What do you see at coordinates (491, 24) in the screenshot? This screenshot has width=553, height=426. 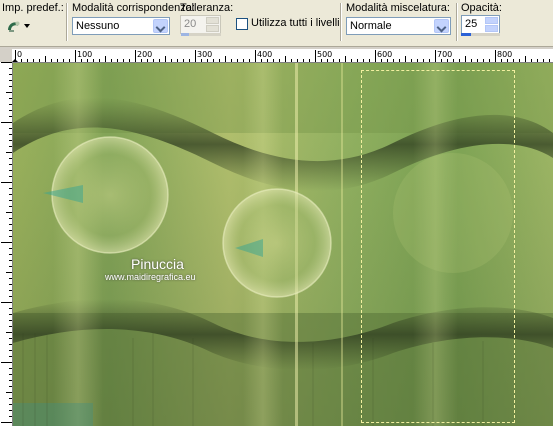 I see `opacity-spin-buttons` at bounding box center [491, 24].